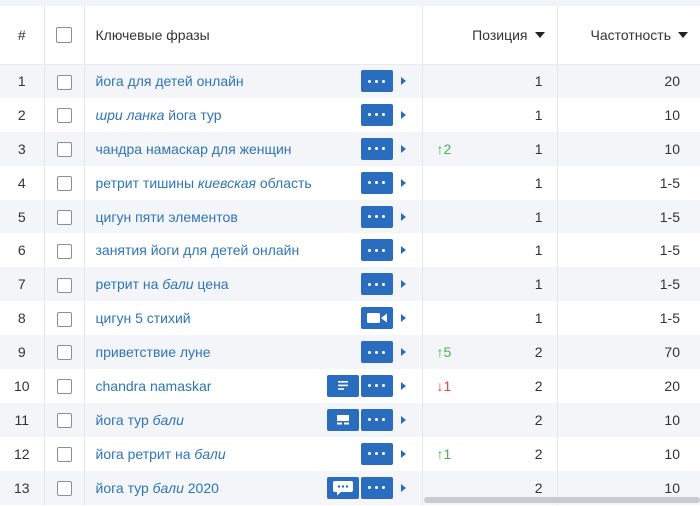 This screenshot has height=506, width=700. I want to click on keyword-link: йога для детей онлайн, so click(170, 81).